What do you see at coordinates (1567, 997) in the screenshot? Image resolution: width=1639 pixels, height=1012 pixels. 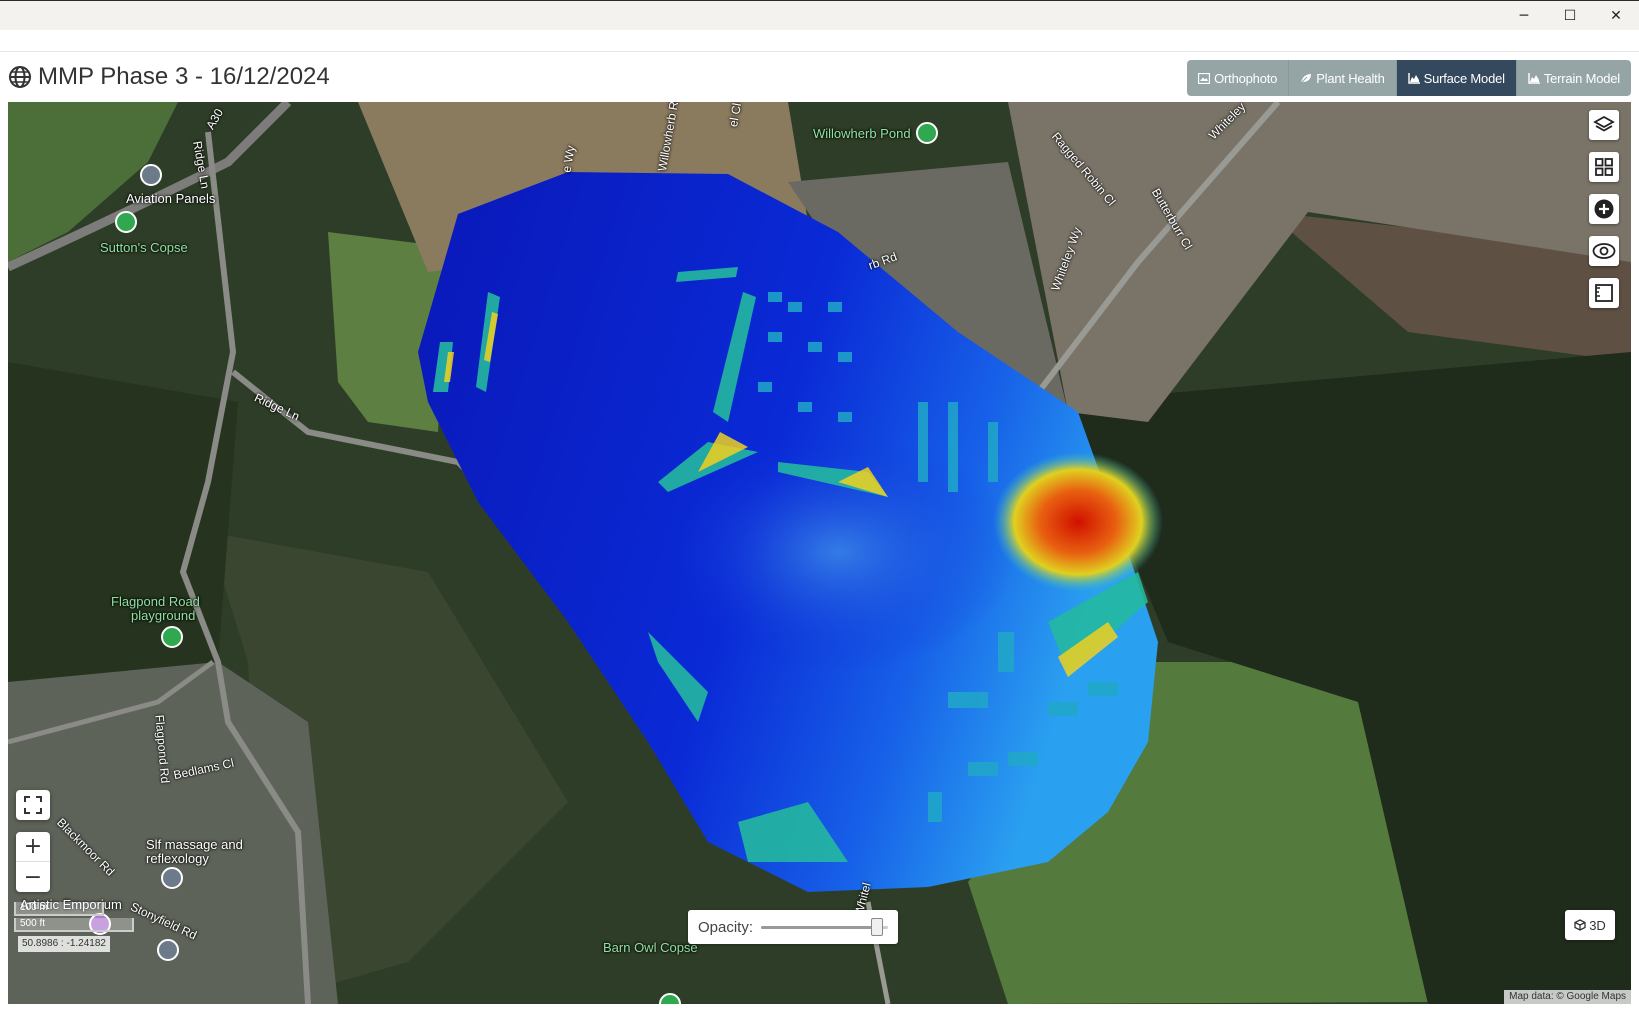 I see `map-attribution: Map data: © Google Maps` at bounding box center [1567, 997].